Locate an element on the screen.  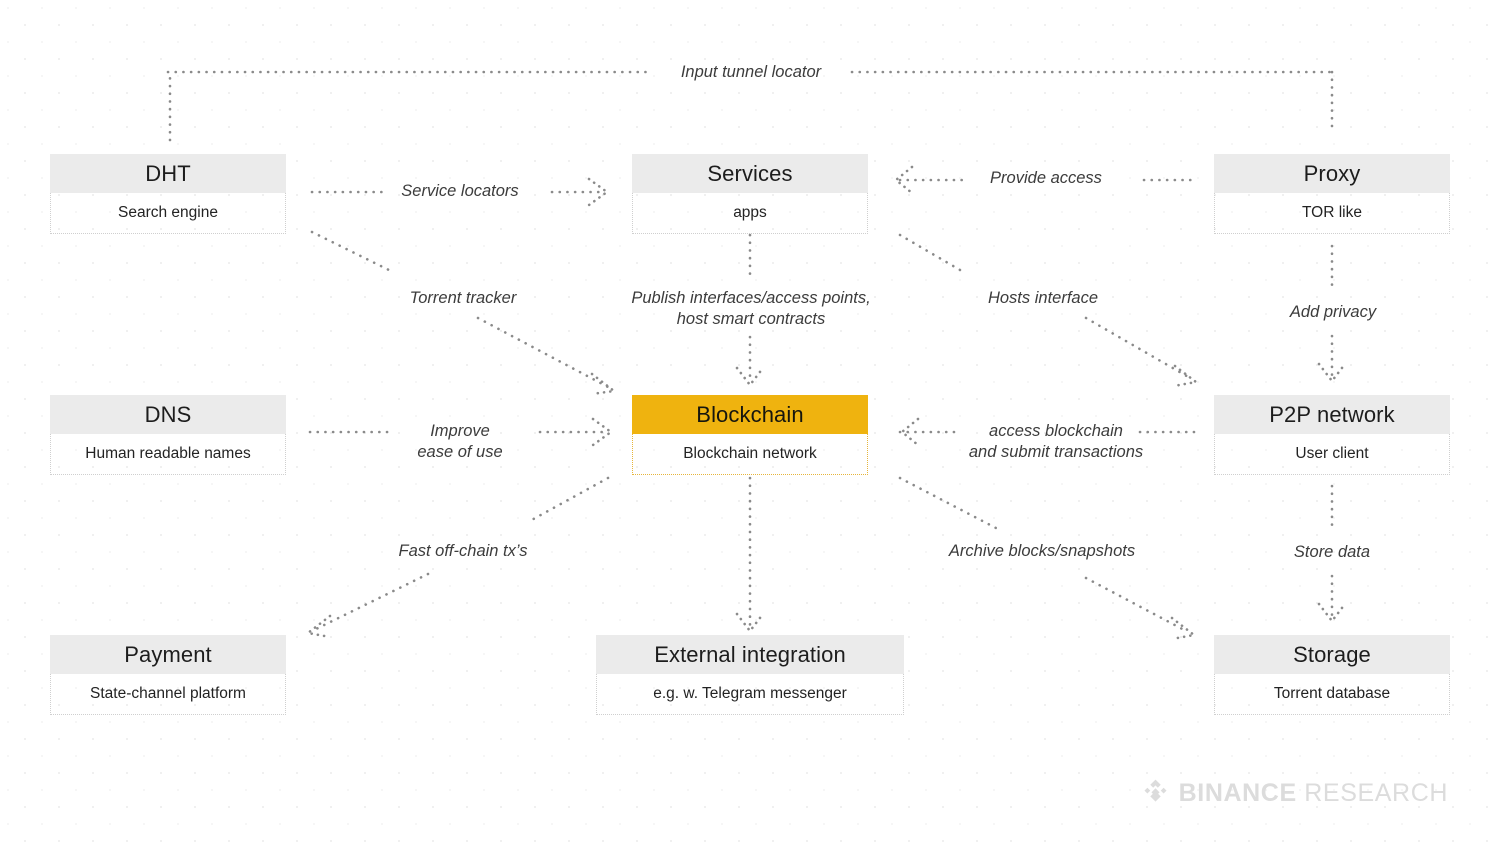
watermark-text: BINANCE RESEARCH is located at coordinates (1313, 793).